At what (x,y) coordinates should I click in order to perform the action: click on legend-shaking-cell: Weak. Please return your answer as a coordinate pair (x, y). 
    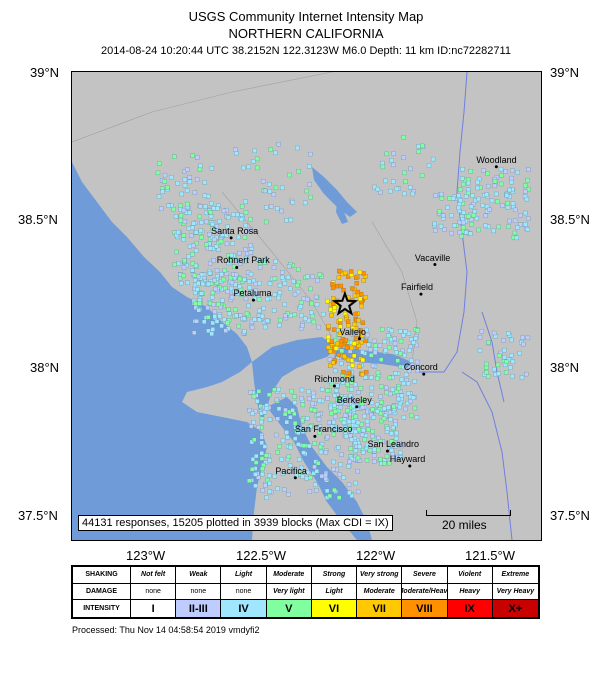
    Looking at the image, I should click on (199, 575).